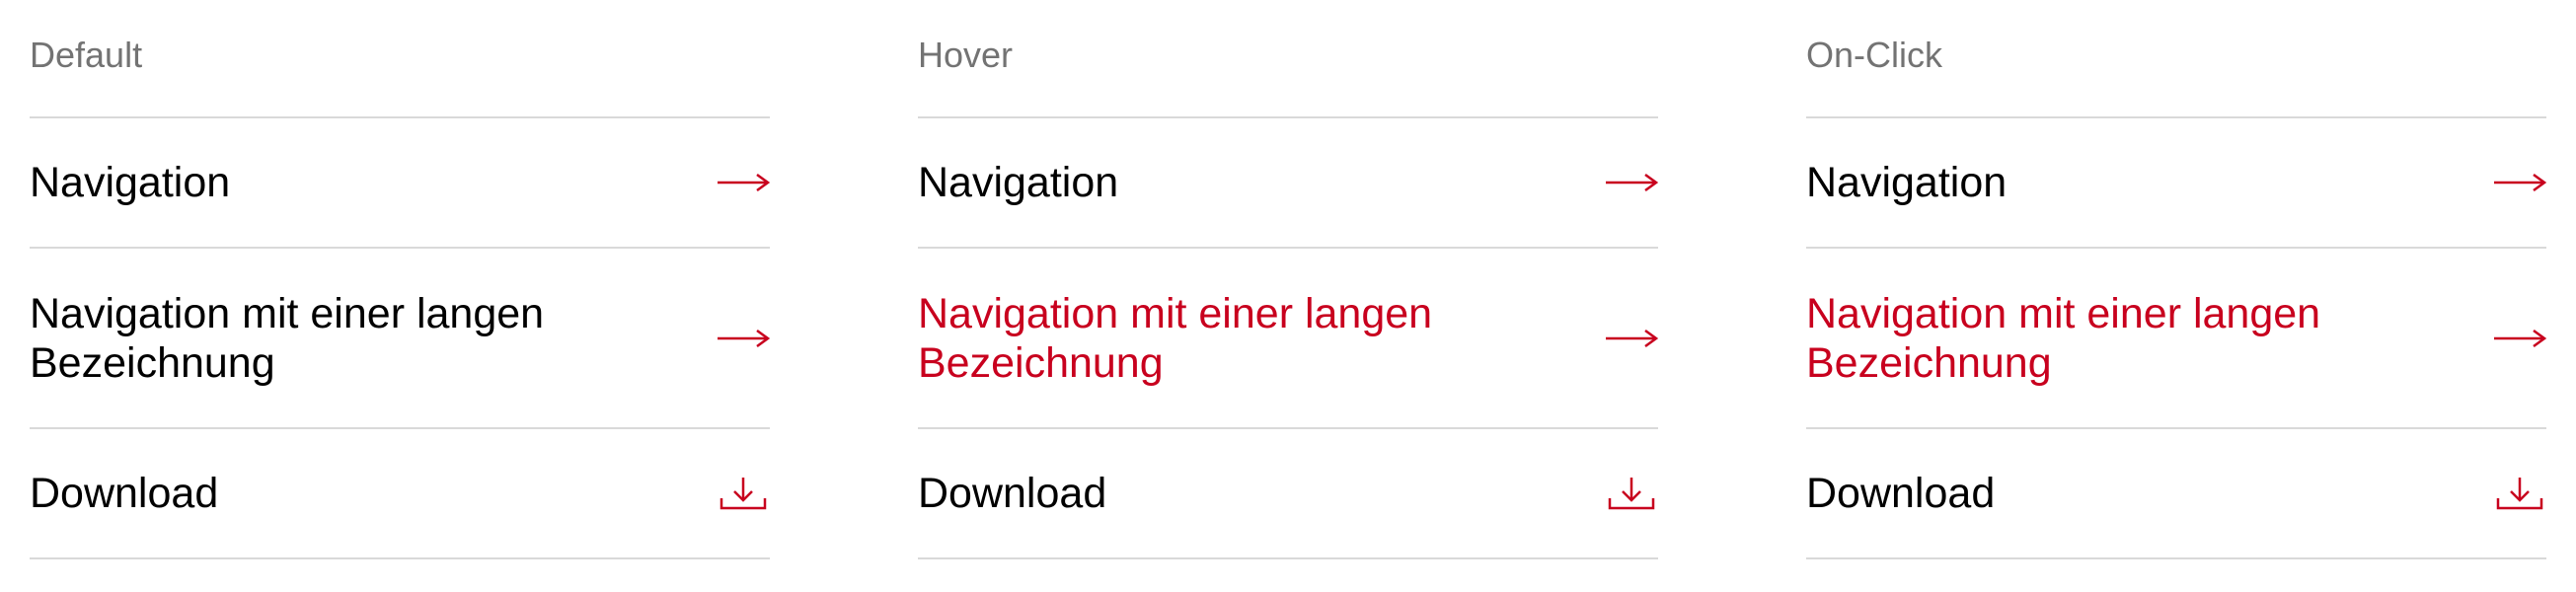  Describe the element at coordinates (1288, 59) in the screenshot. I see `column-heading: Hover` at that location.